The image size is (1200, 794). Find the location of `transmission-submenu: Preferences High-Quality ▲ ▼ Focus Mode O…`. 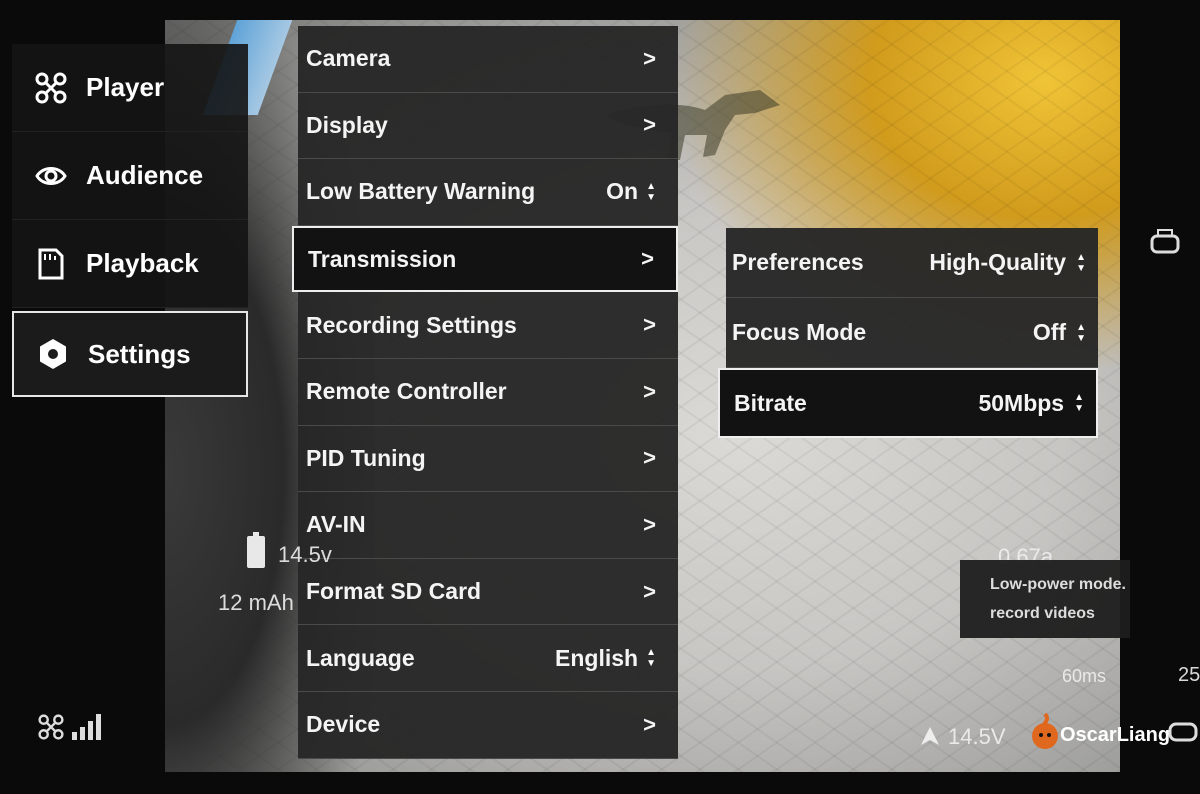

transmission-submenu: Preferences High-Quality ▲ ▼ Focus Mode O… is located at coordinates (908, 333).